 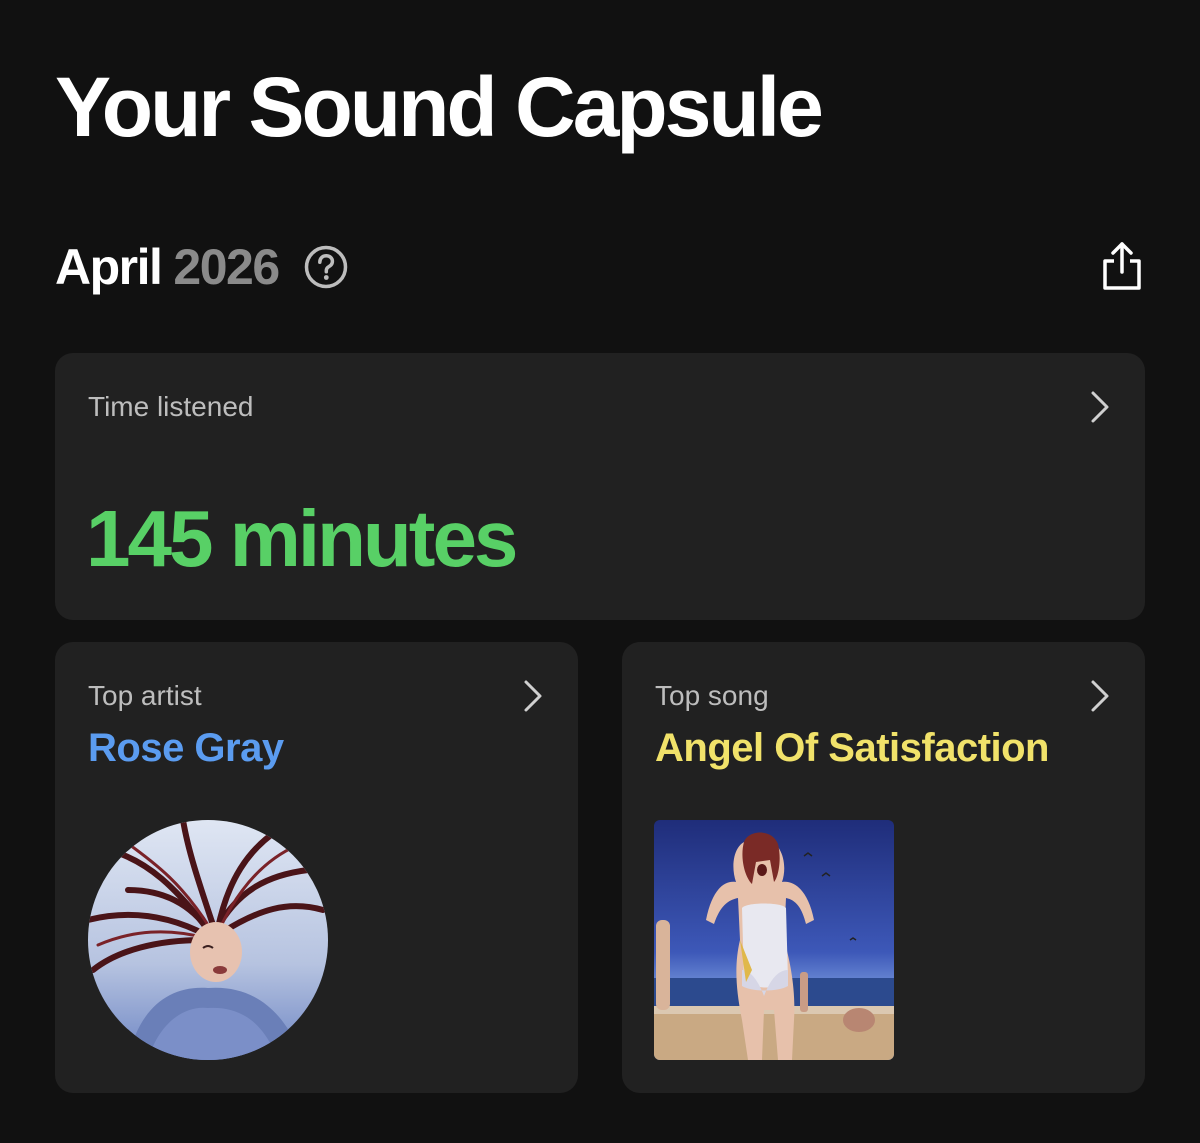 What do you see at coordinates (326, 267) in the screenshot?
I see `help-circle-icon` at bounding box center [326, 267].